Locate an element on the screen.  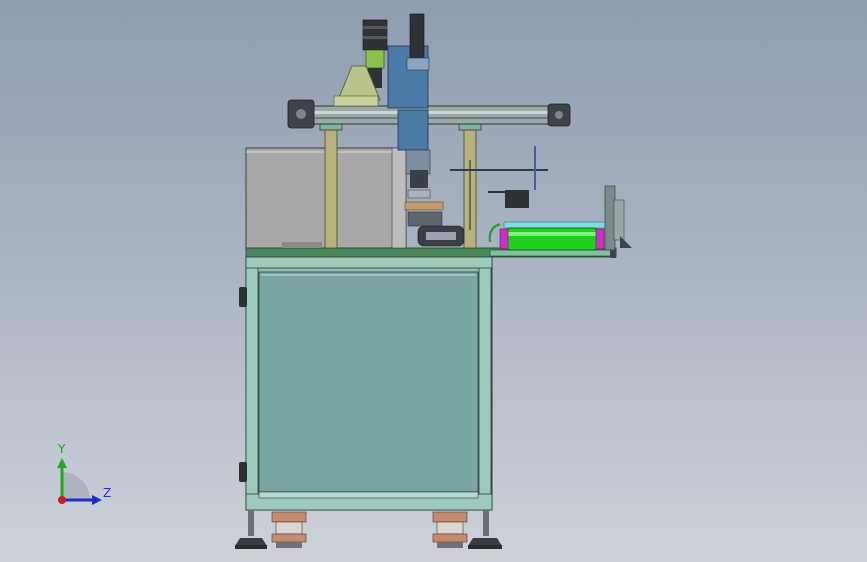
frame-left-post is located at coordinates (252, 383).